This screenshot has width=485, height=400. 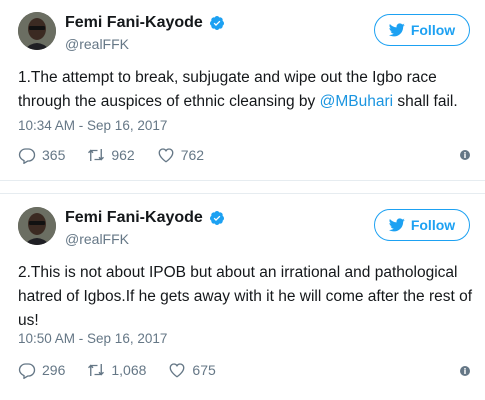 I want to click on retweet-count: 1,068, so click(x=129, y=370).